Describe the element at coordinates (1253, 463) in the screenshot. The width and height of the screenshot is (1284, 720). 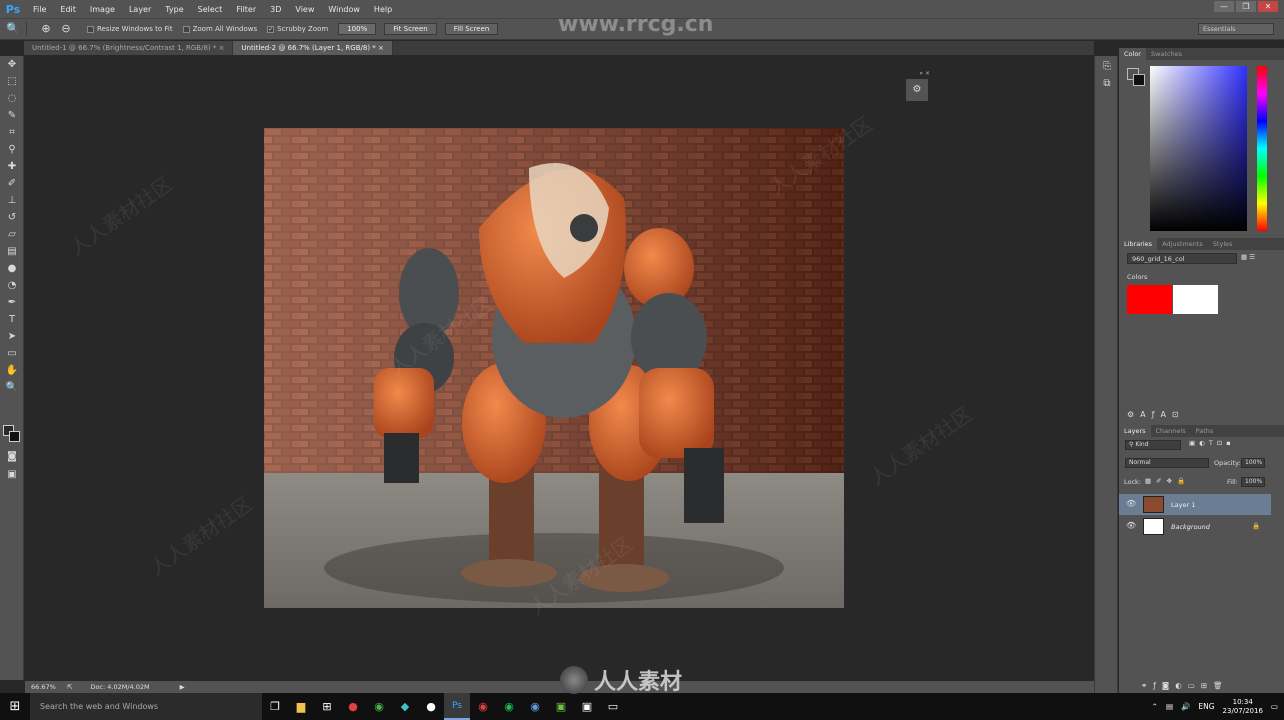
I see `opacity-field: 100%` at that location.